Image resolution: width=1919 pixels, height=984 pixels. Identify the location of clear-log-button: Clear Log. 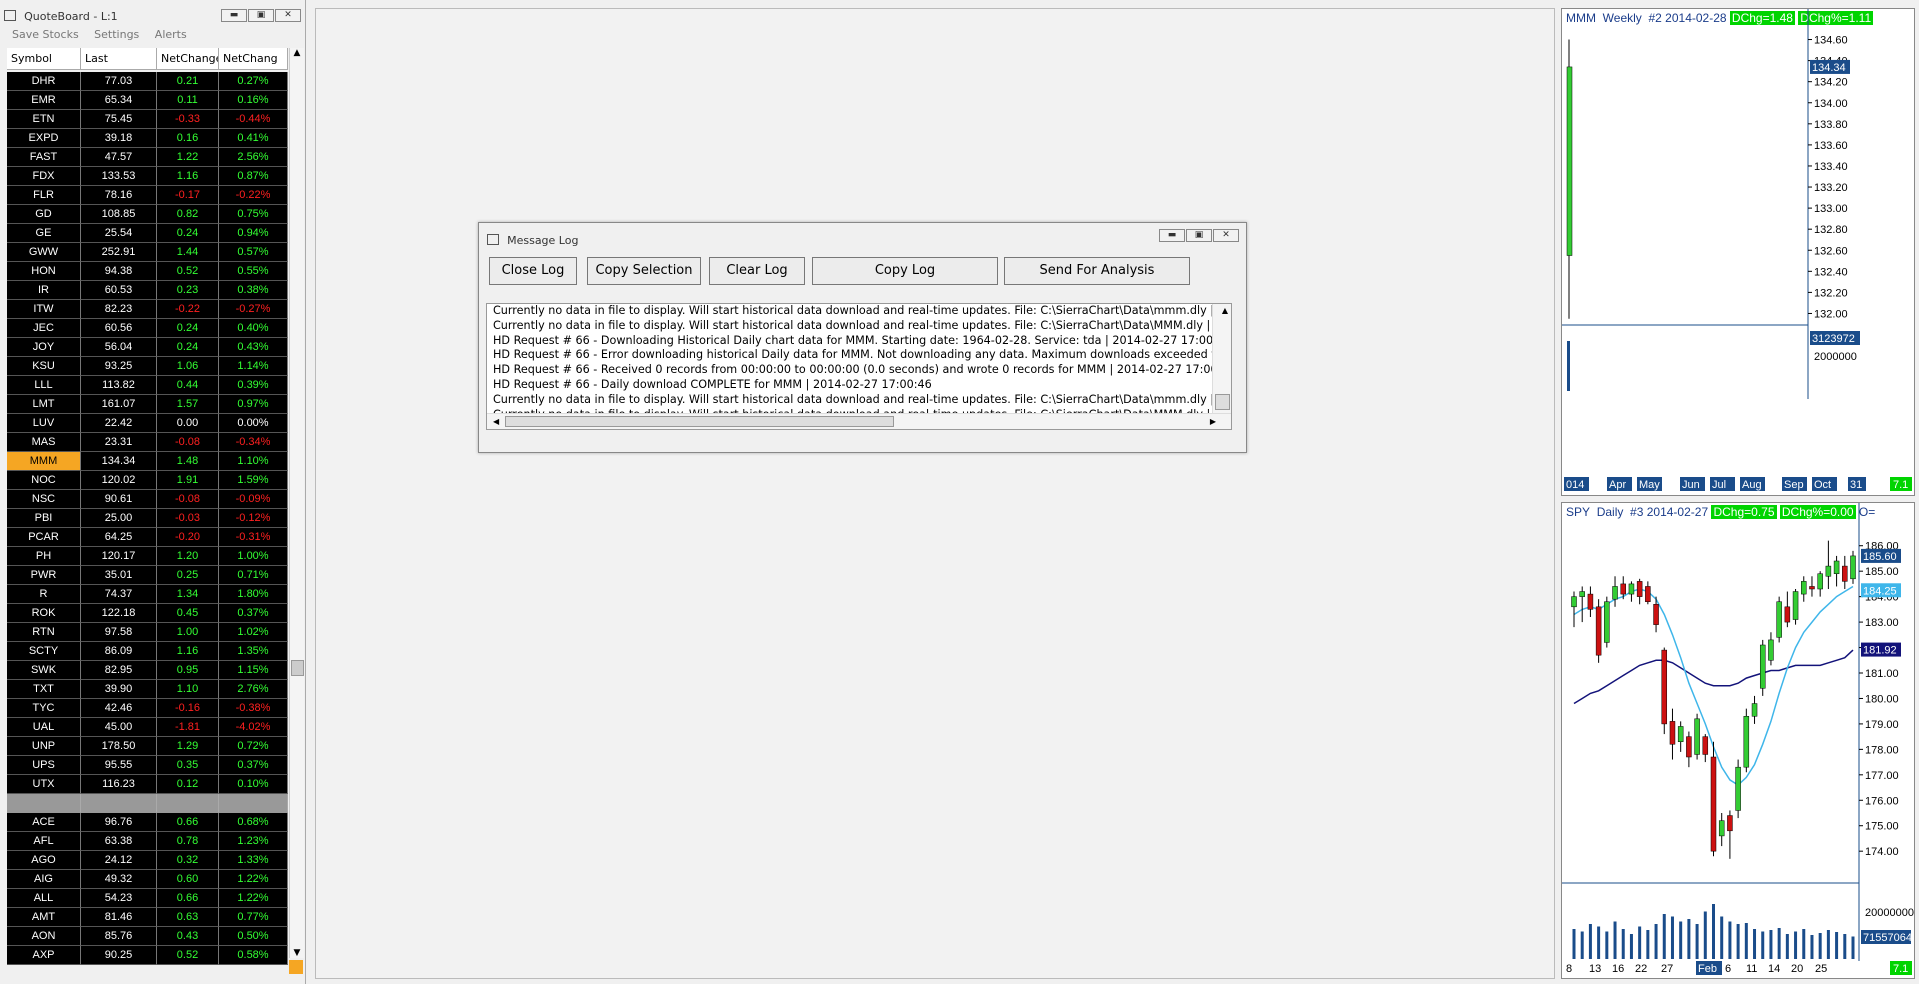
(757, 271).